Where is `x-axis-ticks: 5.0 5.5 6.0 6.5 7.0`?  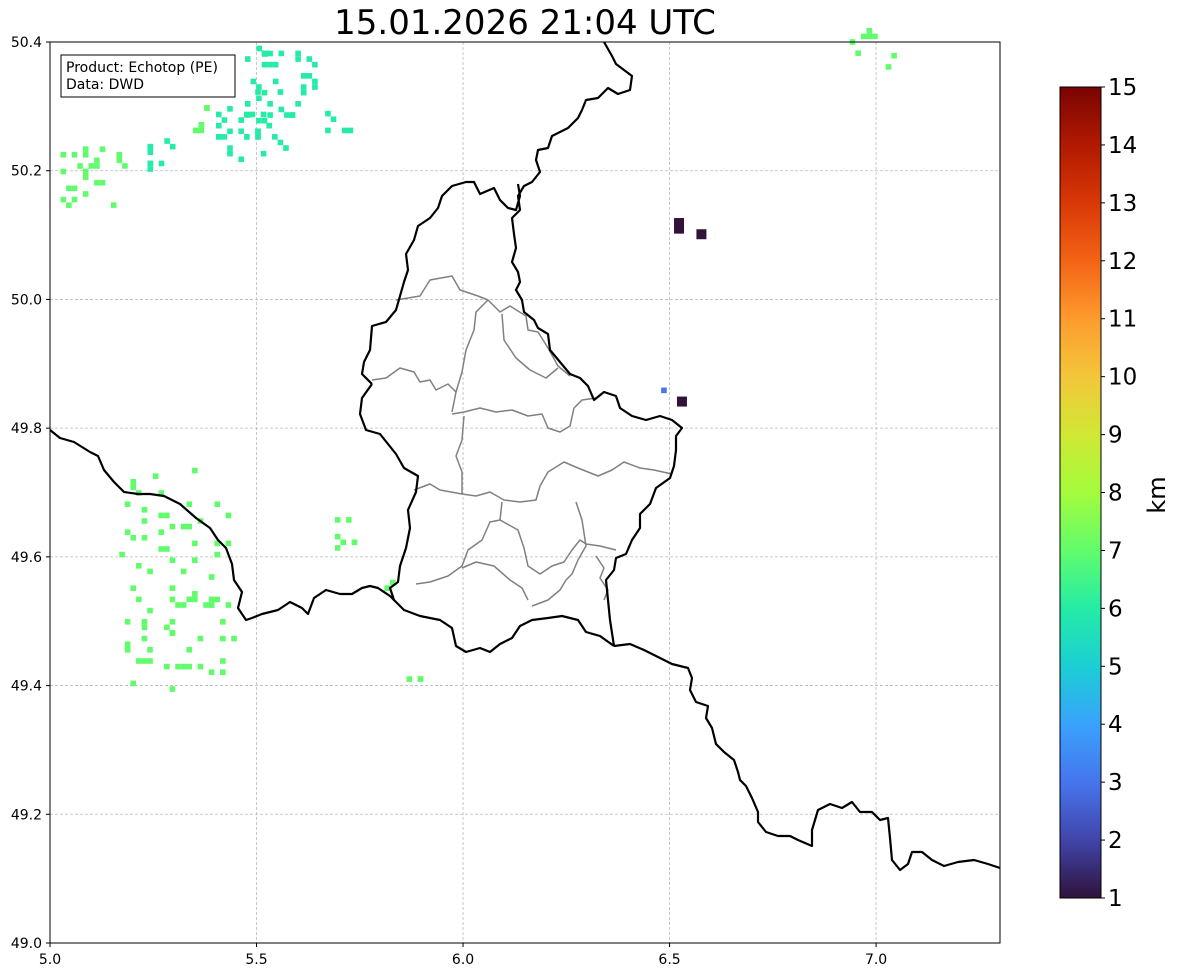 x-axis-ticks: 5.0 5.5 6.0 6.5 7.0 is located at coordinates (463, 955).